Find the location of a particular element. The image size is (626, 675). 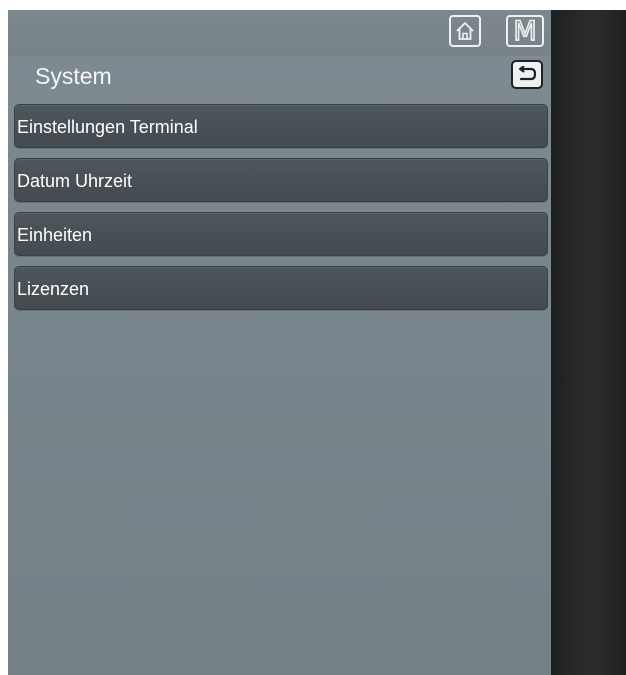

menu-item-label: Einstellungen Terminal is located at coordinates (107, 127).